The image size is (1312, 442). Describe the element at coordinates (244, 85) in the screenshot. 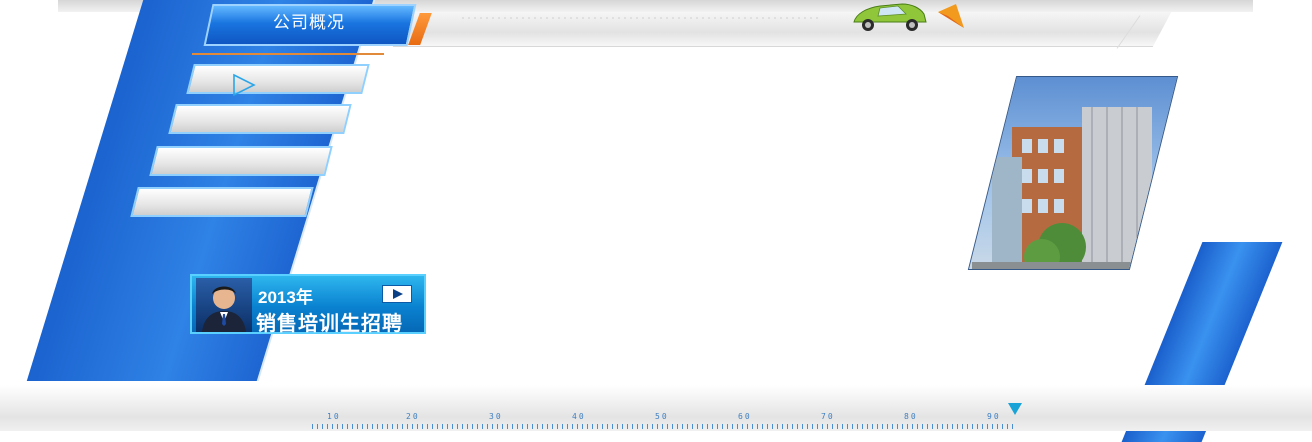

I see `arrow-right-icon` at that location.